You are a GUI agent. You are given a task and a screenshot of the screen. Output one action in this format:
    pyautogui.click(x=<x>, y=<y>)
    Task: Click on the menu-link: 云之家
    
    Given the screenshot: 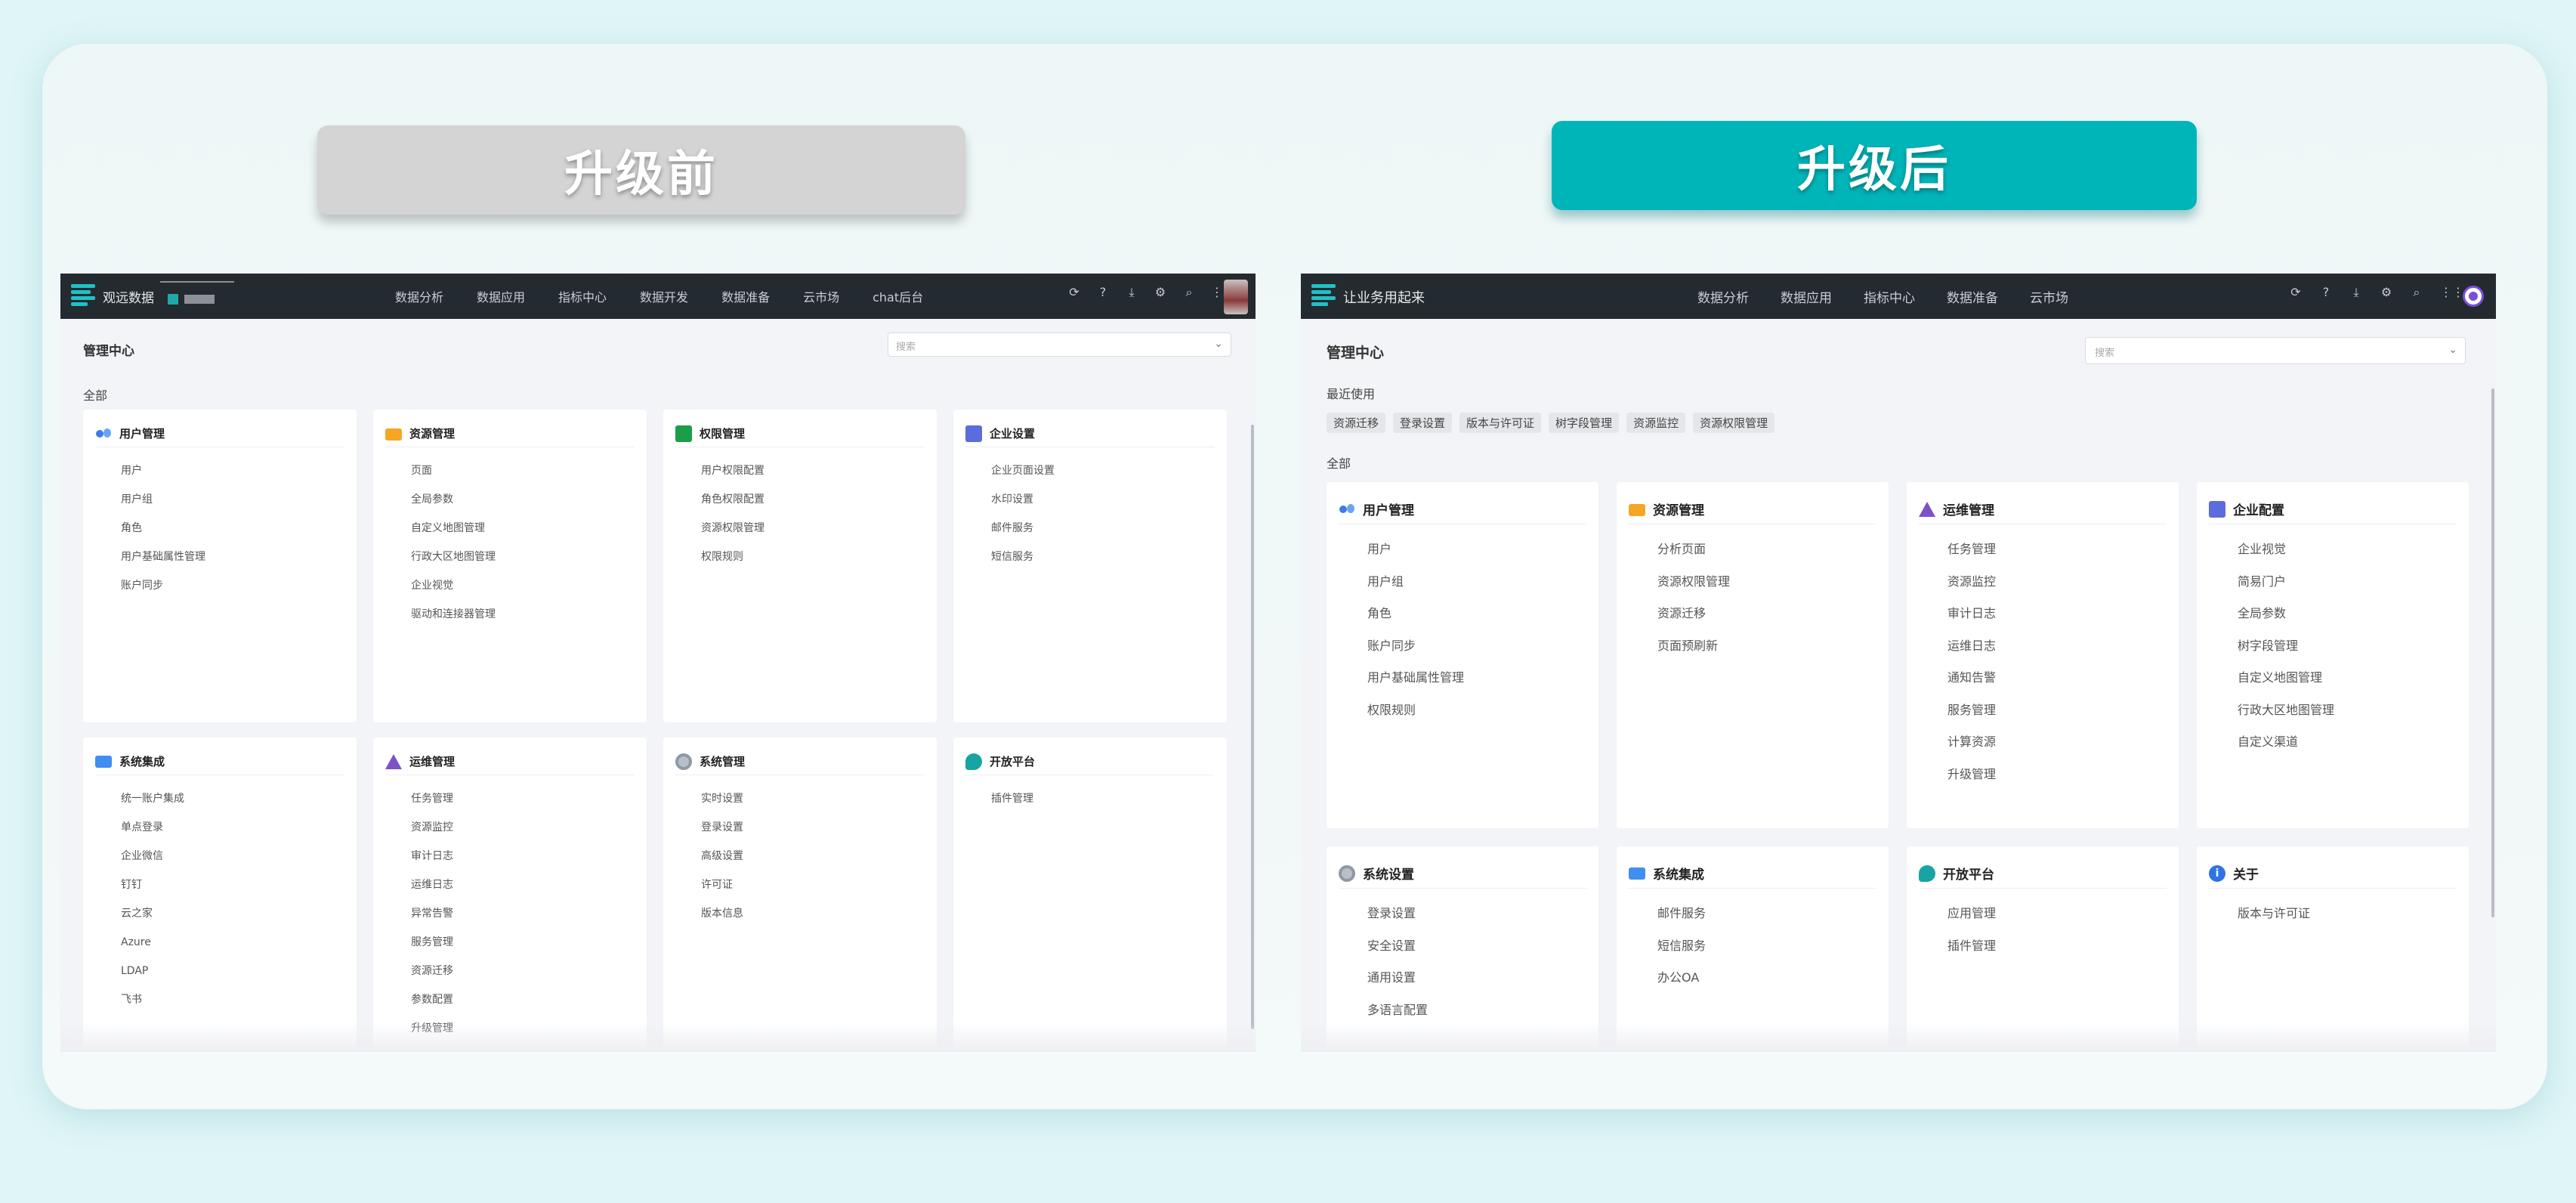 What is the action you would take?
    pyautogui.click(x=152, y=914)
    